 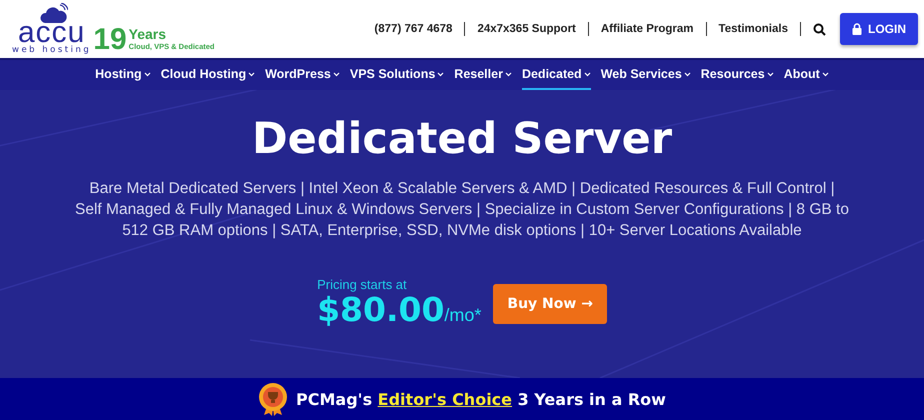 What do you see at coordinates (362, 284) in the screenshot?
I see `pricing-label: Pricing starts at` at bounding box center [362, 284].